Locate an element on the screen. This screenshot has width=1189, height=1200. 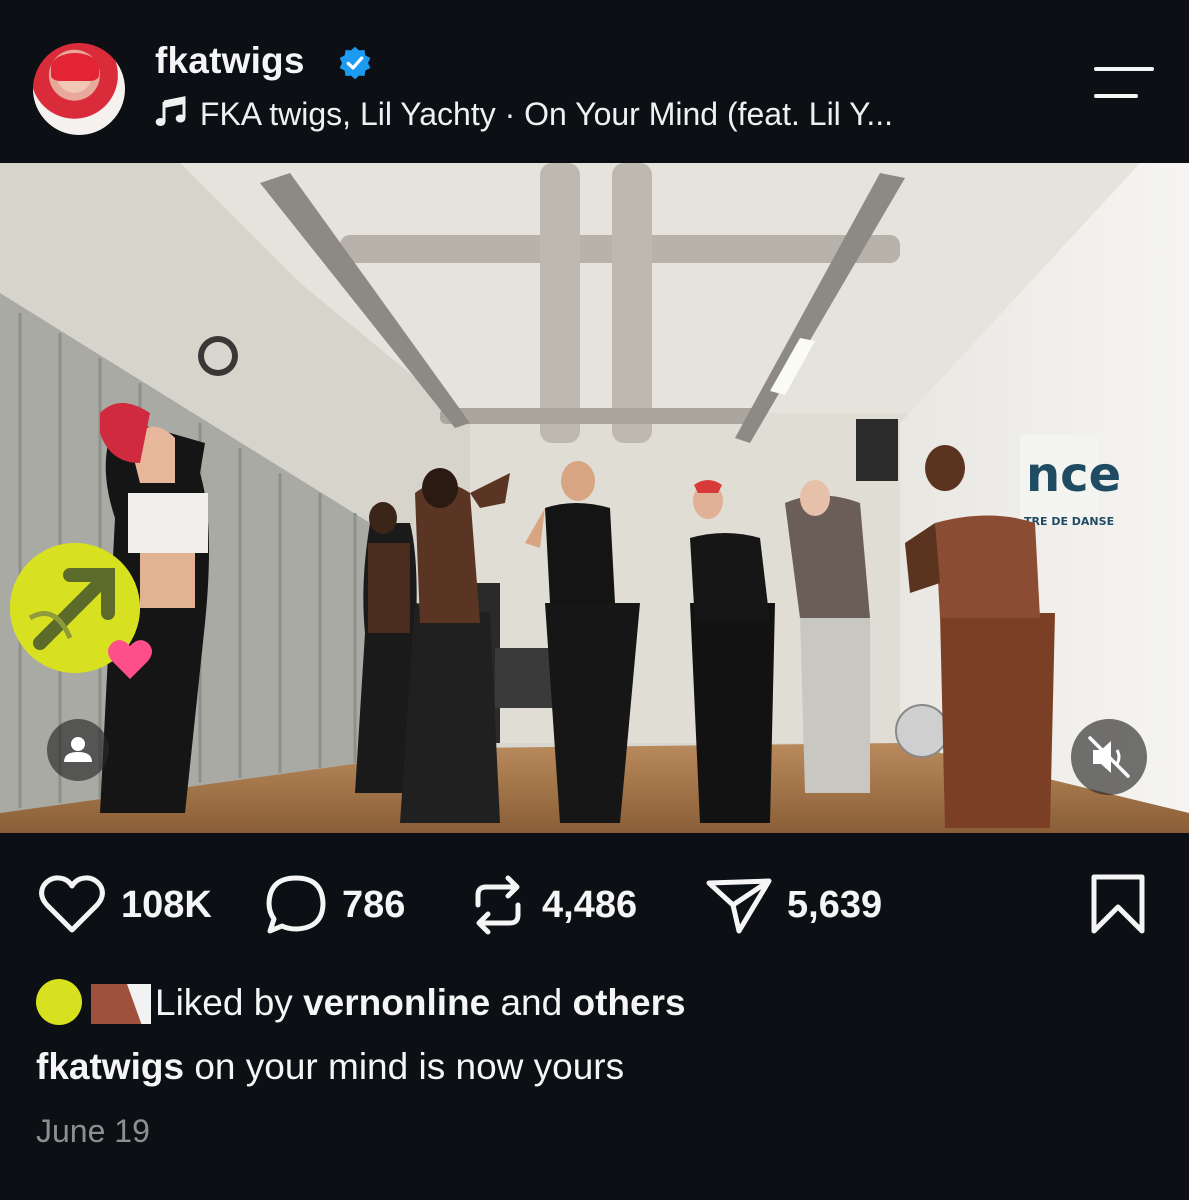
comments-count: 786 is located at coordinates (374, 904).